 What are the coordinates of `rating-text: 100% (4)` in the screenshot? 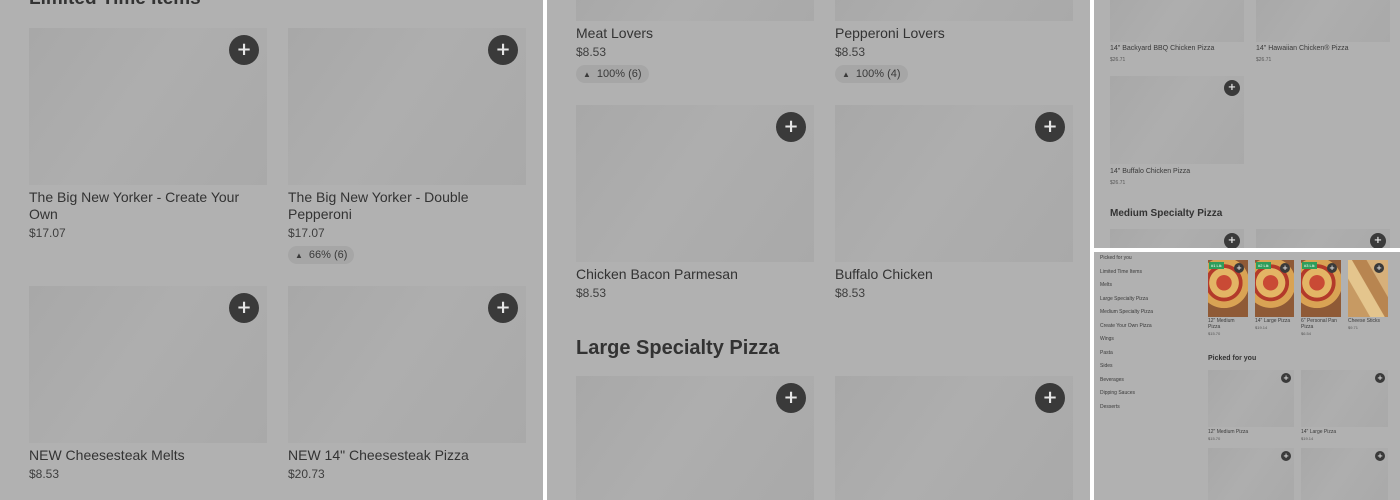 It's located at (878, 74).